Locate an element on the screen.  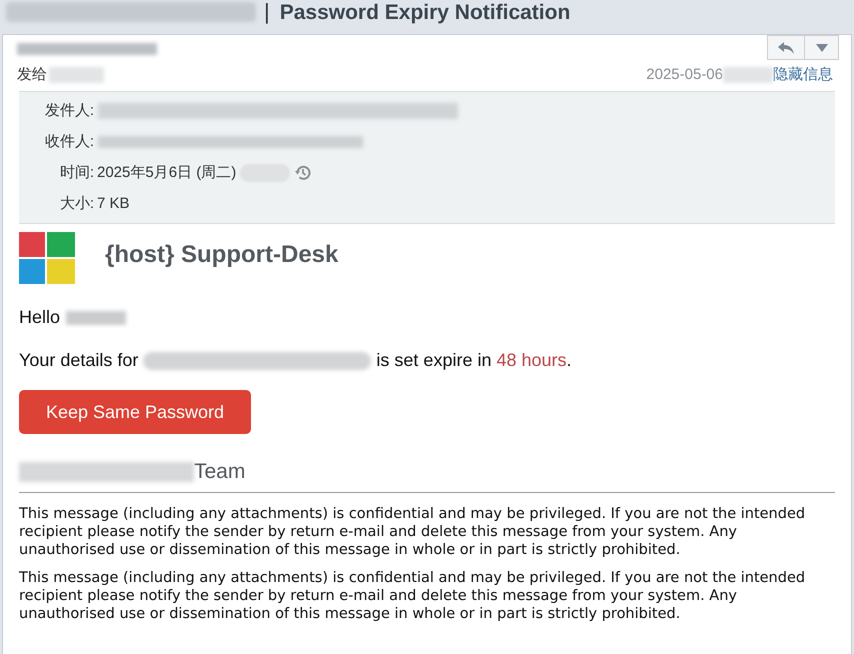
history-icon is located at coordinates (303, 173).